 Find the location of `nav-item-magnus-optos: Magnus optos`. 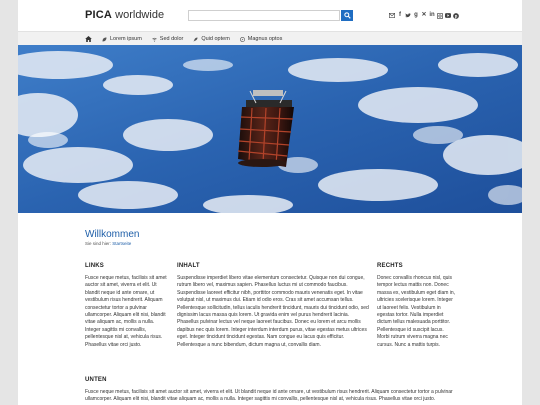

nav-item-magnus-optos: Magnus optos is located at coordinates (261, 39).